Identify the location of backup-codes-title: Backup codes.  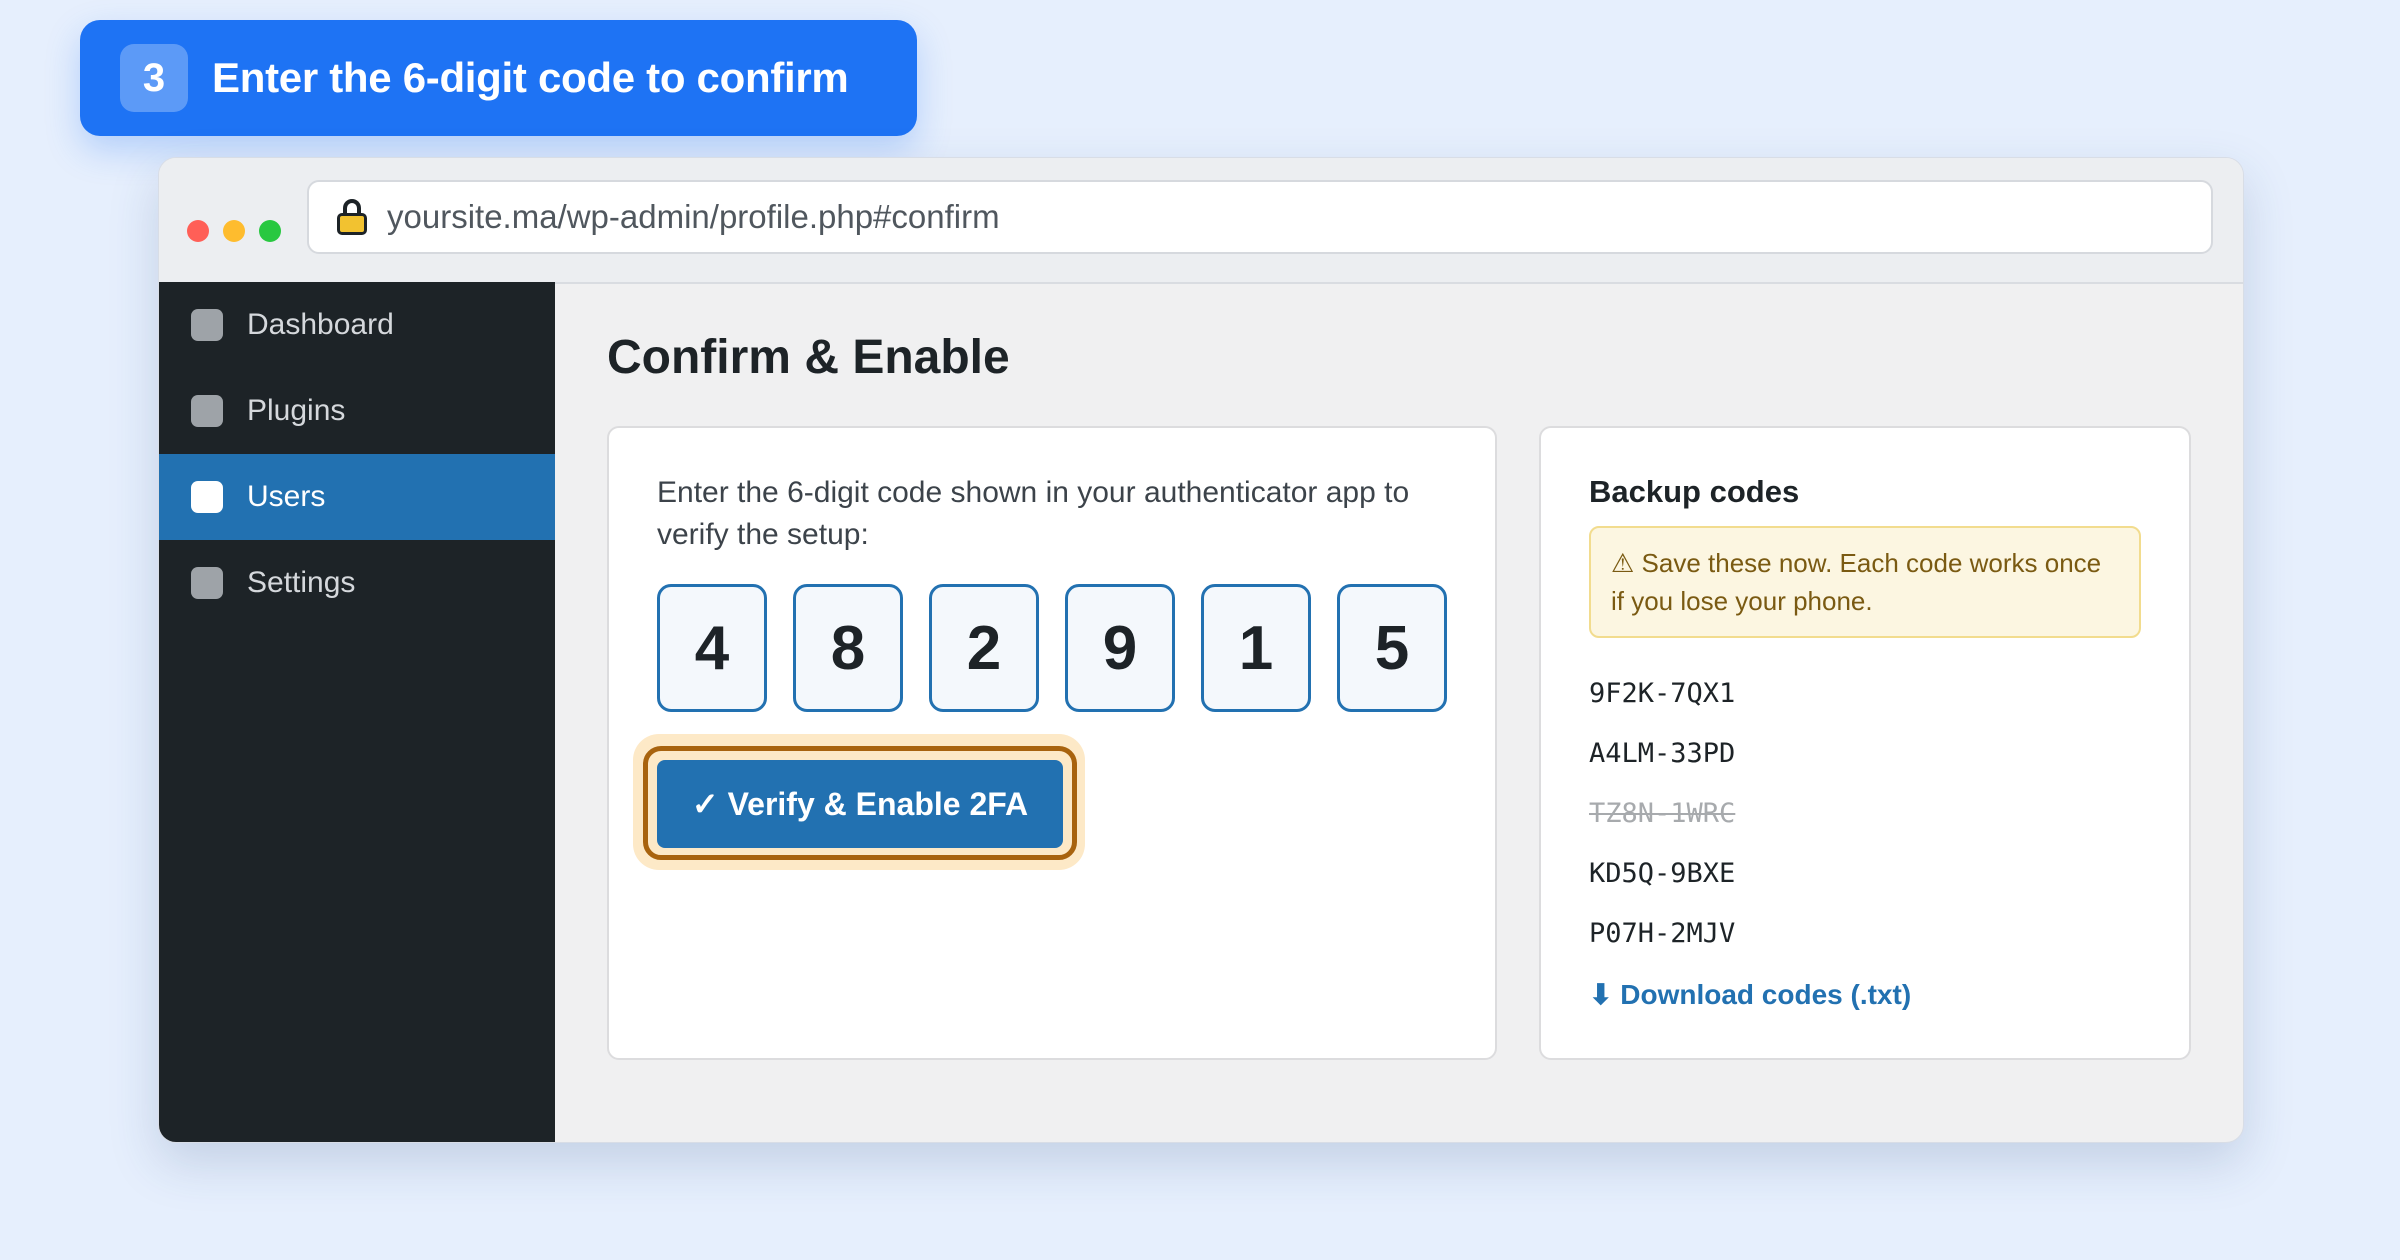
(1694, 491).